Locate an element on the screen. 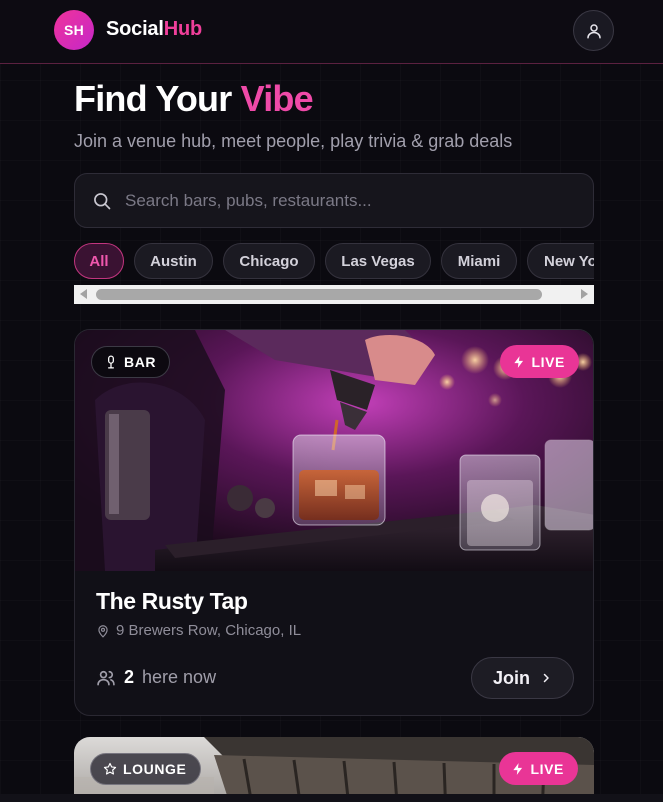 The width and height of the screenshot is (663, 802). map-pin-icon is located at coordinates (103, 631).